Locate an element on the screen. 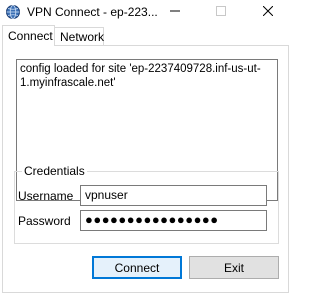 The width and height of the screenshot is (320, 295). credentials-legend: Credentials is located at coordinates (54, 171).